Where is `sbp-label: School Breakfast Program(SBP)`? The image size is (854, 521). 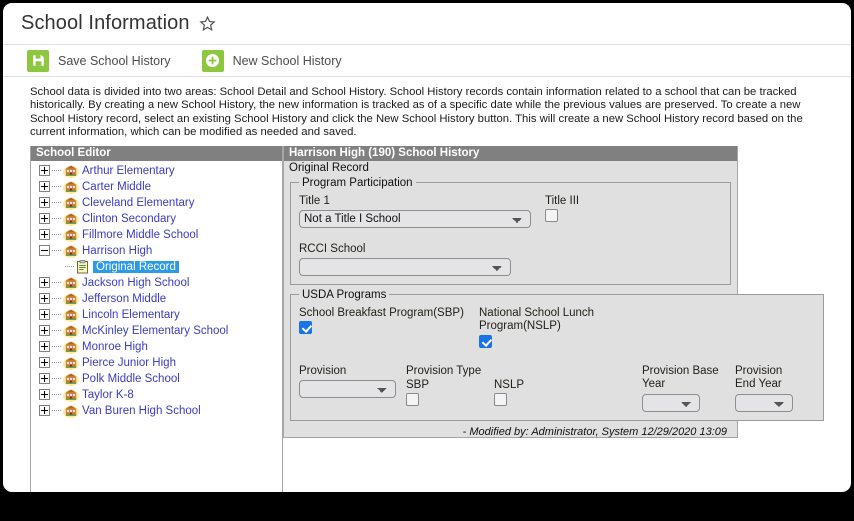
sbp-label: School Breakfast Program(SBP) is located at coordinates (381, 312).